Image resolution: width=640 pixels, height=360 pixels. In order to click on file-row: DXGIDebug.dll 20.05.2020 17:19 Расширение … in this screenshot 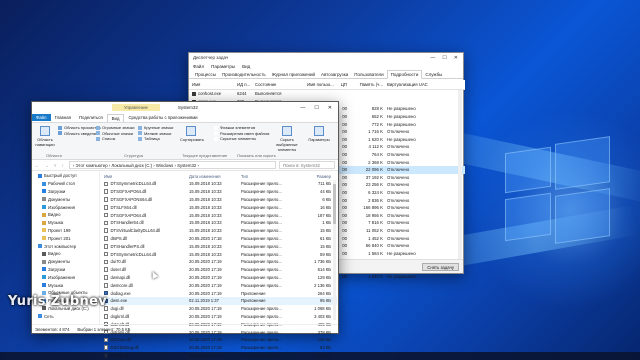, I will do `click(219, 348)`.